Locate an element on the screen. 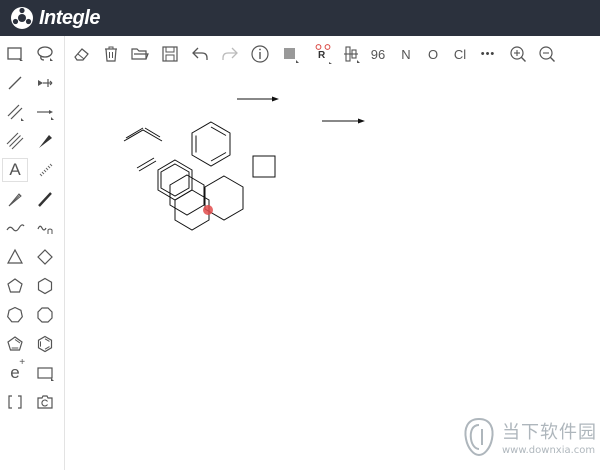  info-button is located at coordinates (260, 54).